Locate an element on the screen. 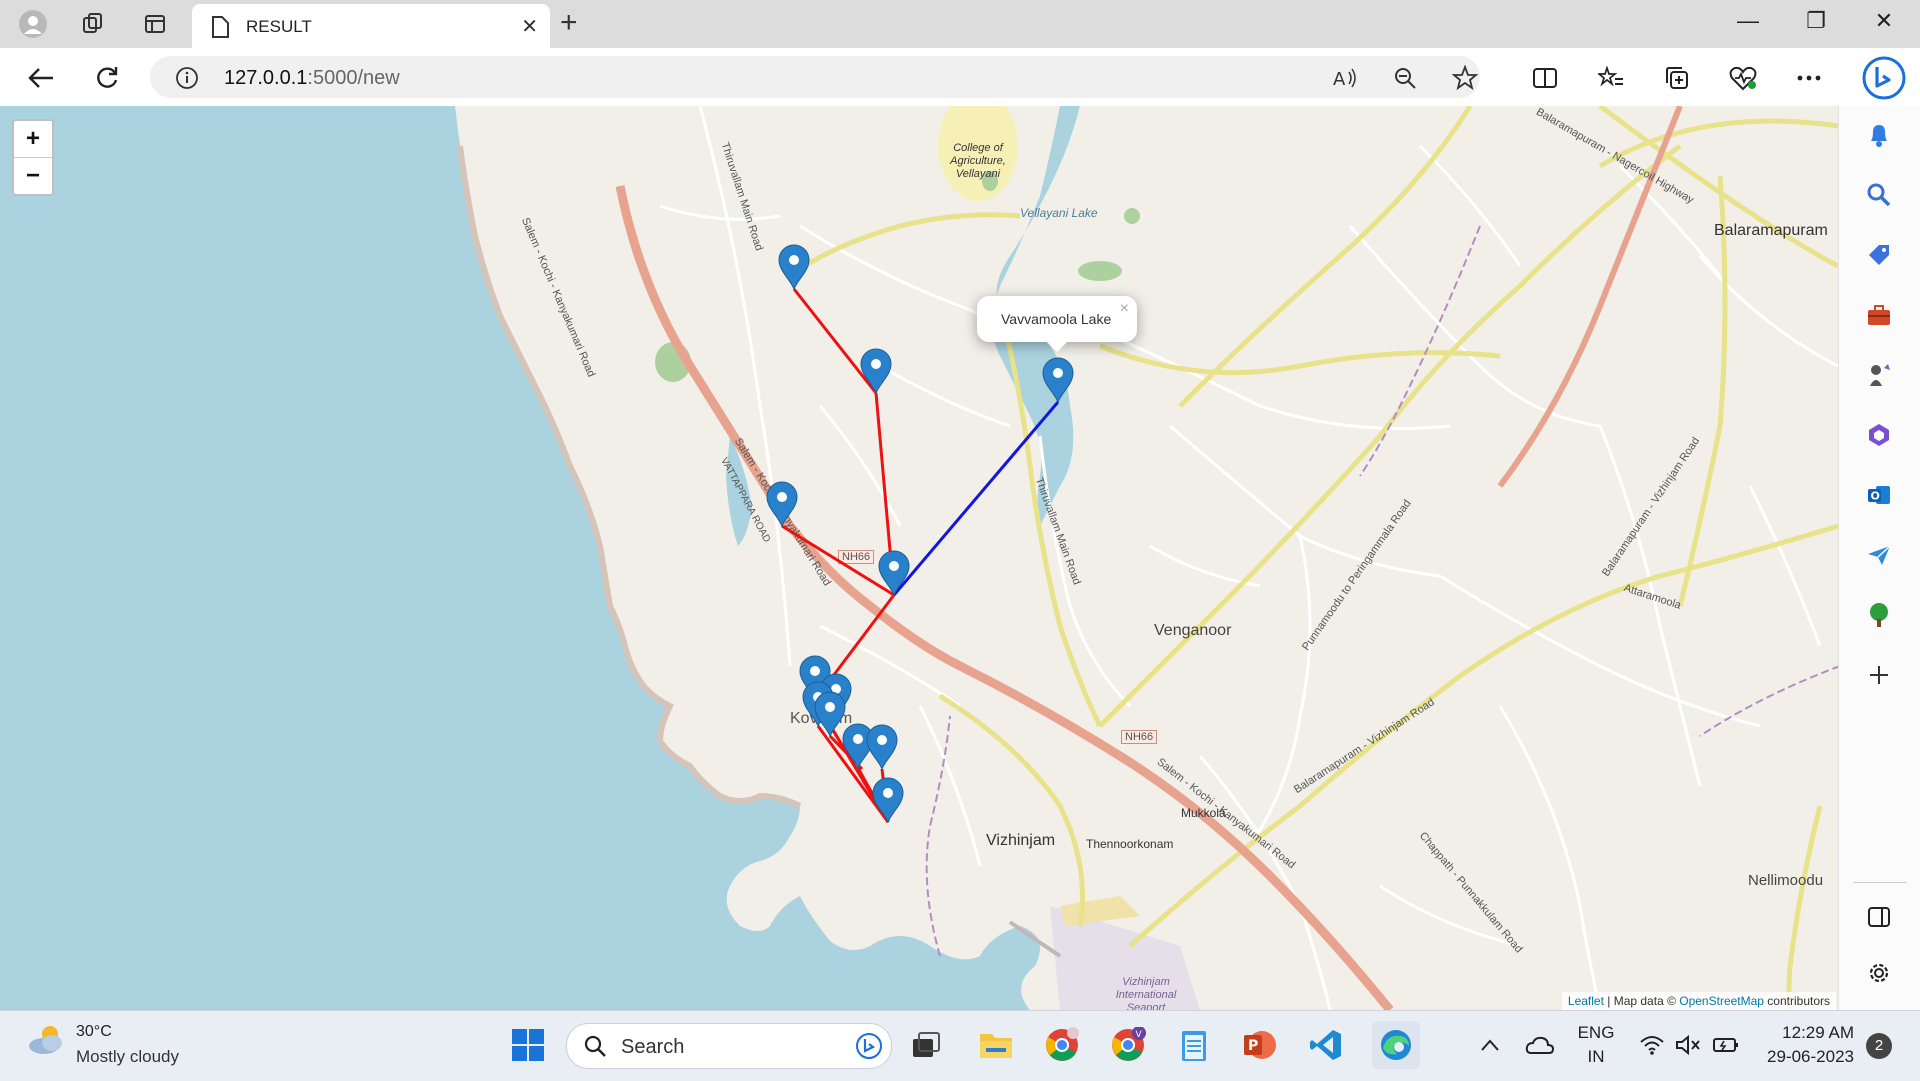 Image resolution: width=1920 pixels, height=1081 pixels. notification-badge: 2 is located at coordinates (1879, 1046).